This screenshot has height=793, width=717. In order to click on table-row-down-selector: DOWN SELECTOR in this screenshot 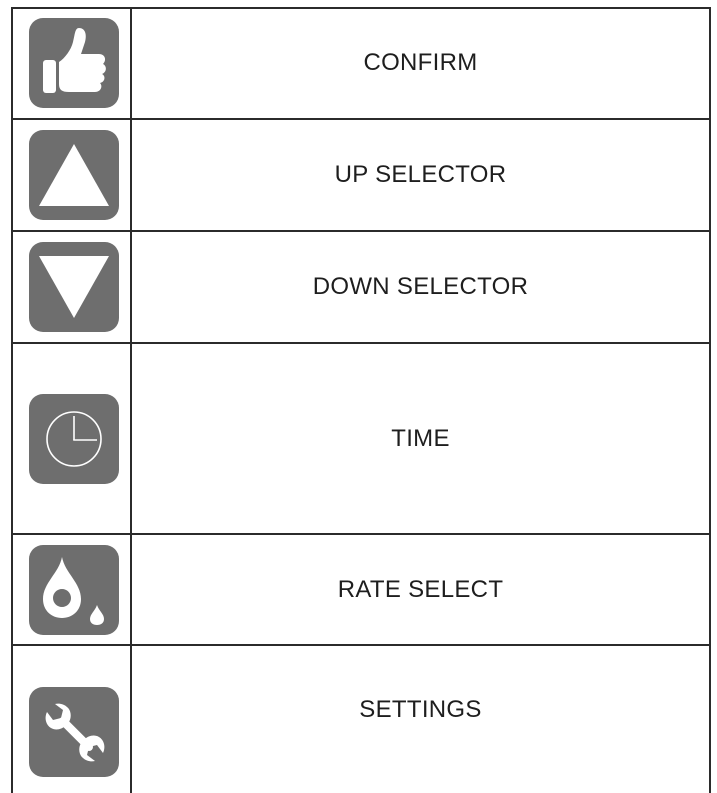, I will do `click(361, 287)`.